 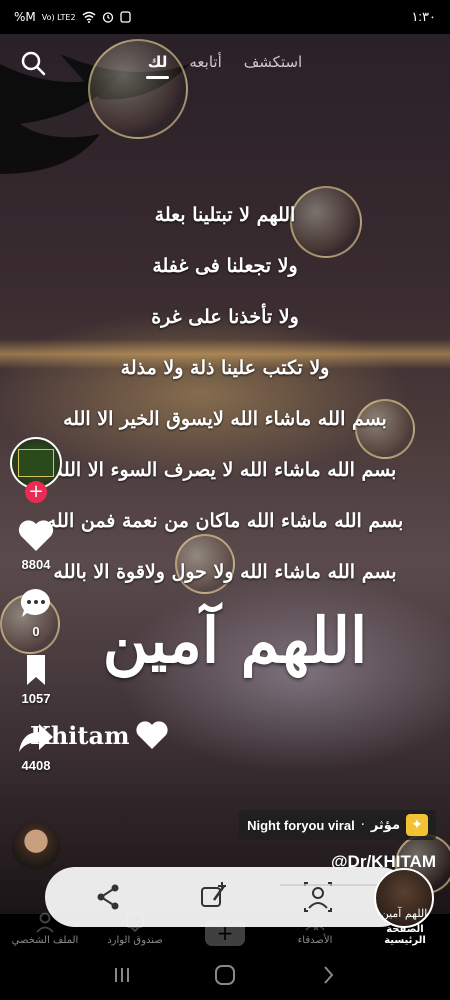 I want to click on tab-explore: استكشف, so click(x=273, y=62).